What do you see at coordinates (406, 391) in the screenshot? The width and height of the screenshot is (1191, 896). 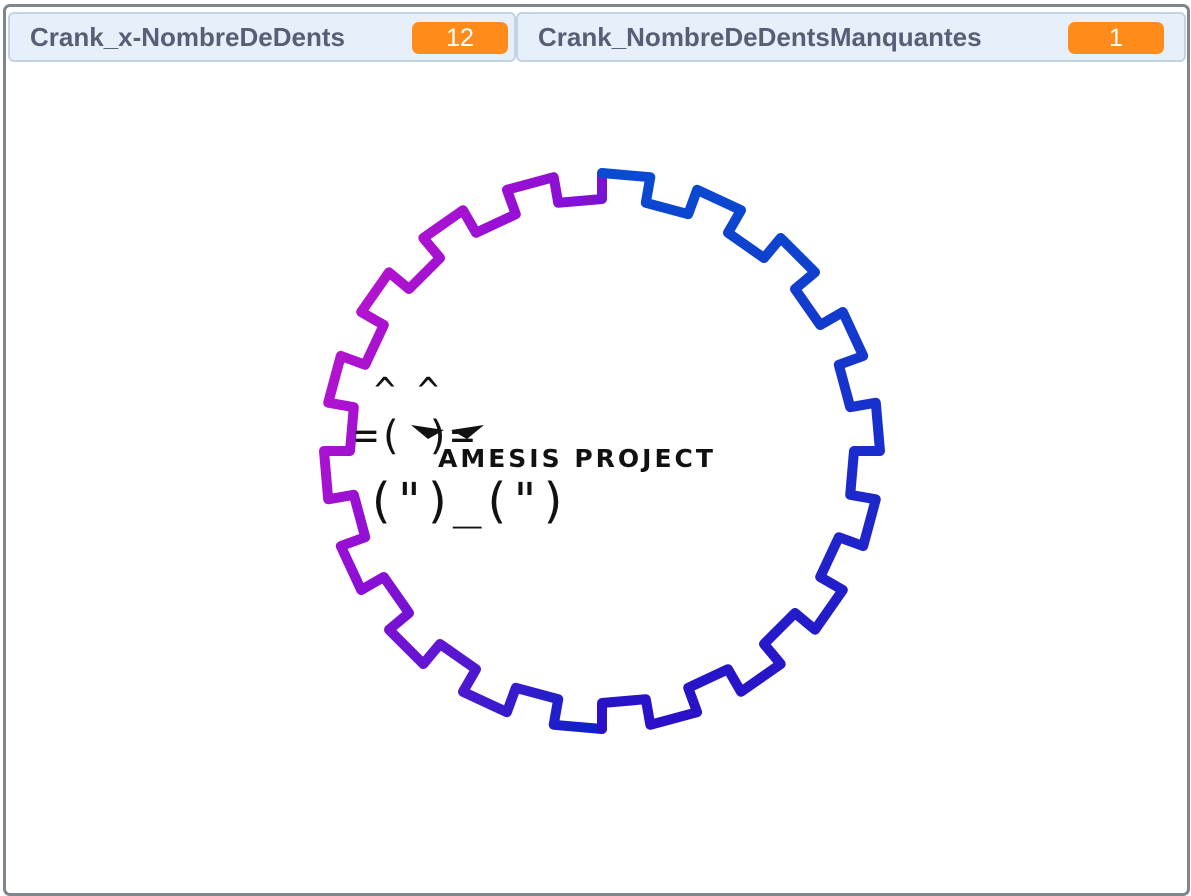 I see `logo-ears: ^ ^` at bounding box center [406, 391].